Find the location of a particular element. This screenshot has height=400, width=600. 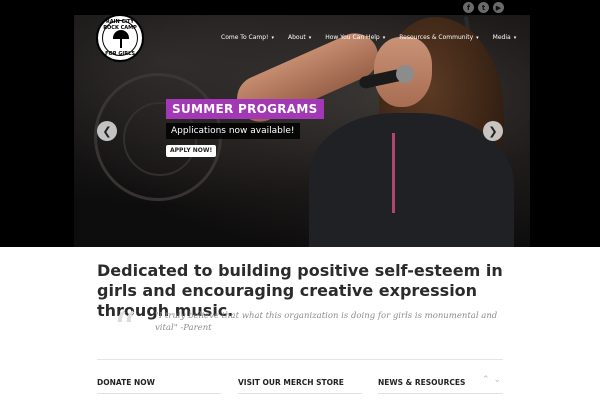

chevron-left-icon: ❮ is located at coordinates (107, 131).